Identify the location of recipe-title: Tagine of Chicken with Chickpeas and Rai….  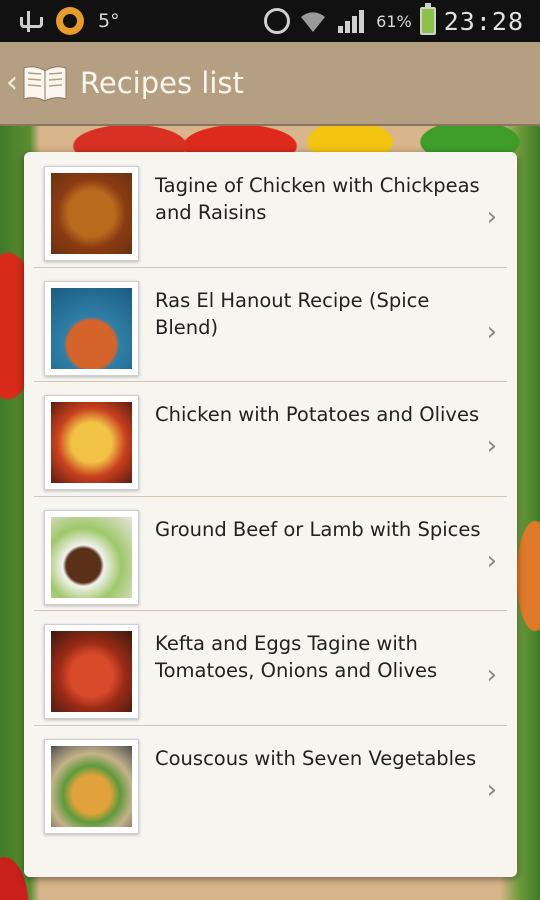
(317, 199).